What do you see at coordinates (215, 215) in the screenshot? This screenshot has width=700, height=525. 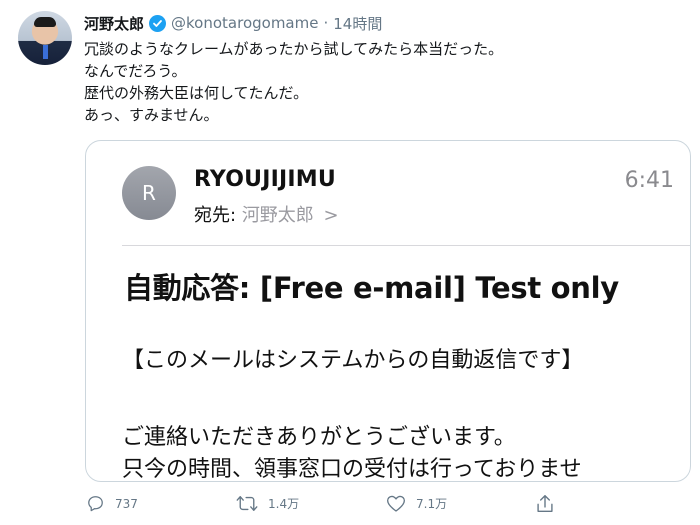 I see `recipient-label: 宛先:` at bounding box center [215, 215].